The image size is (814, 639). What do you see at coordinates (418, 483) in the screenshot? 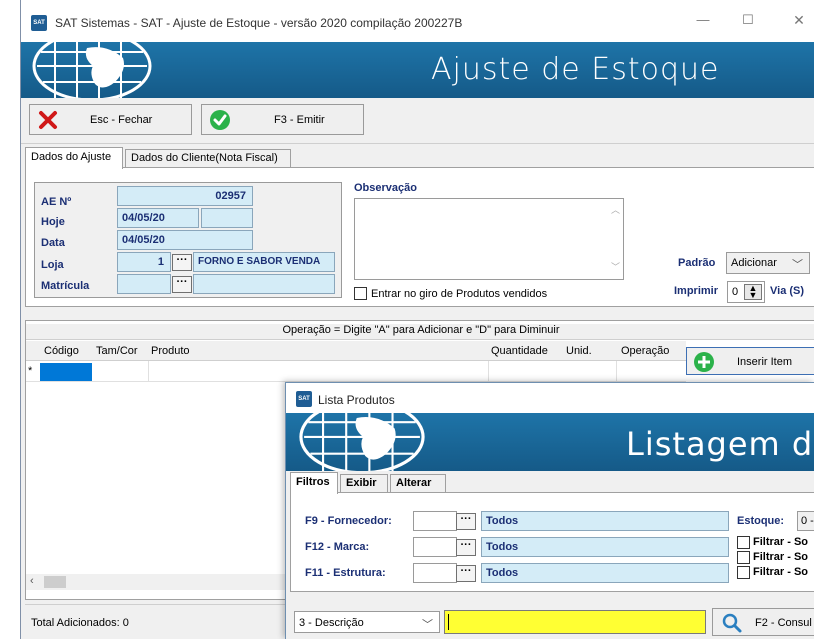
I see `tab-alterar: Alterar` at bounding box center [418, 483].